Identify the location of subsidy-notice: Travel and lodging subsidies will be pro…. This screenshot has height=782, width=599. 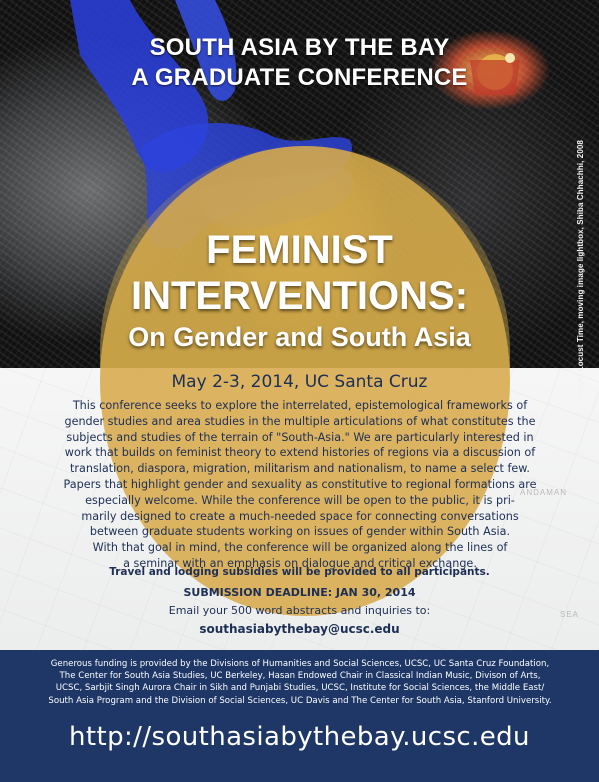
(299, 572).